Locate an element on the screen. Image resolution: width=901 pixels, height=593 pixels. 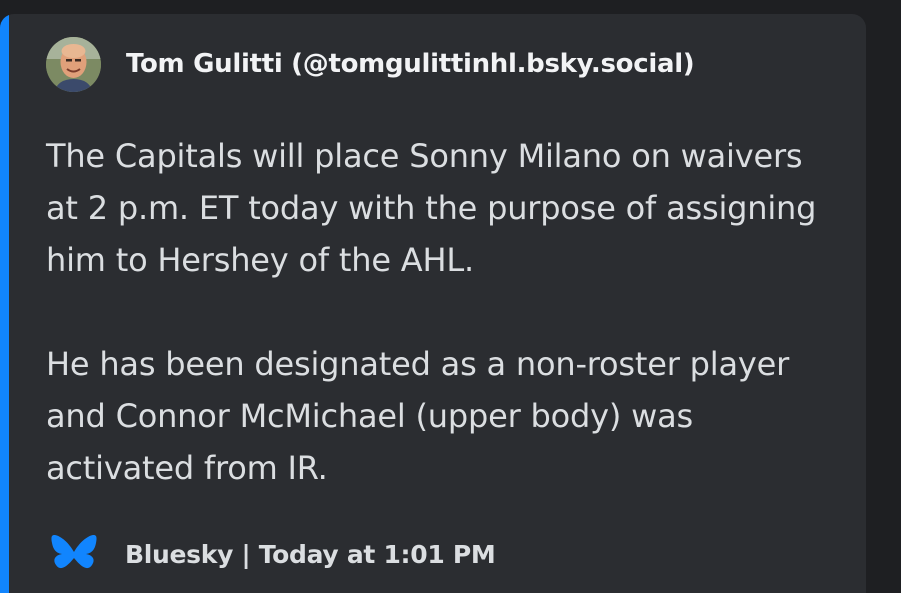
embed-footer-text: Bluesky | Today at 1:01 PM is located at coordinates (310, 554).